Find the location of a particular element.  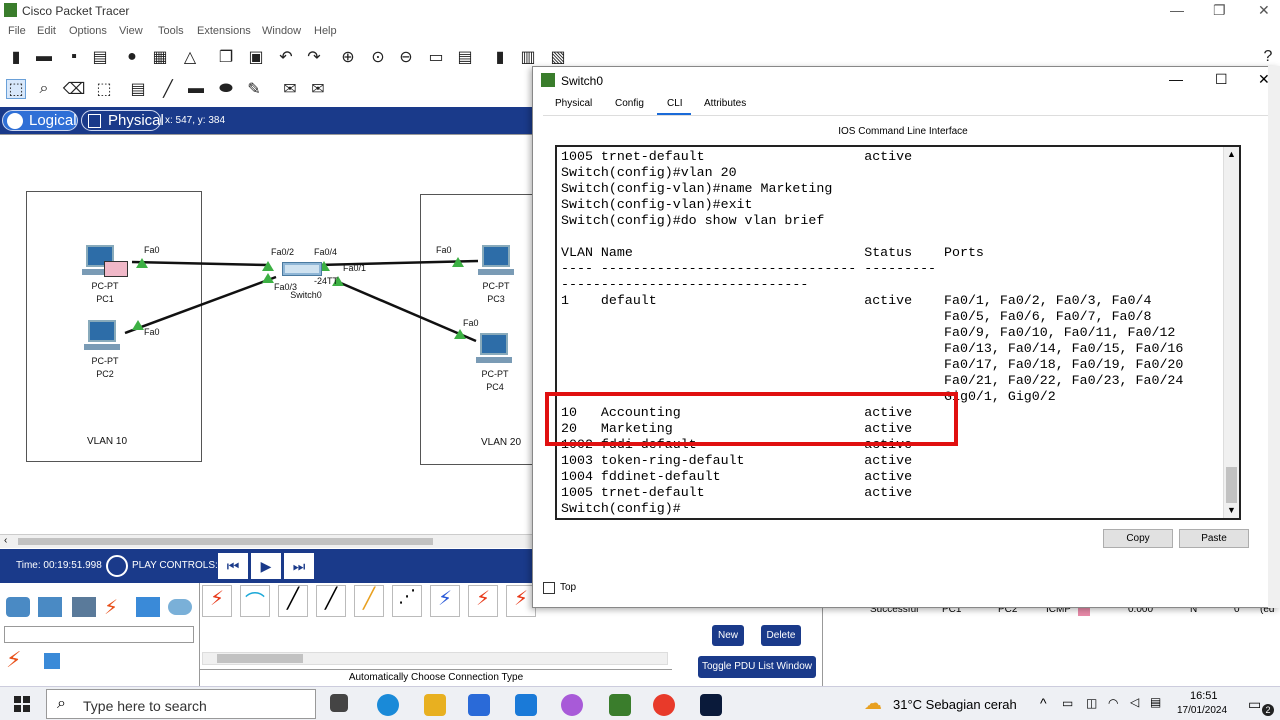

dialog-minimize-icon: — is located at coordinates (1176, 79).